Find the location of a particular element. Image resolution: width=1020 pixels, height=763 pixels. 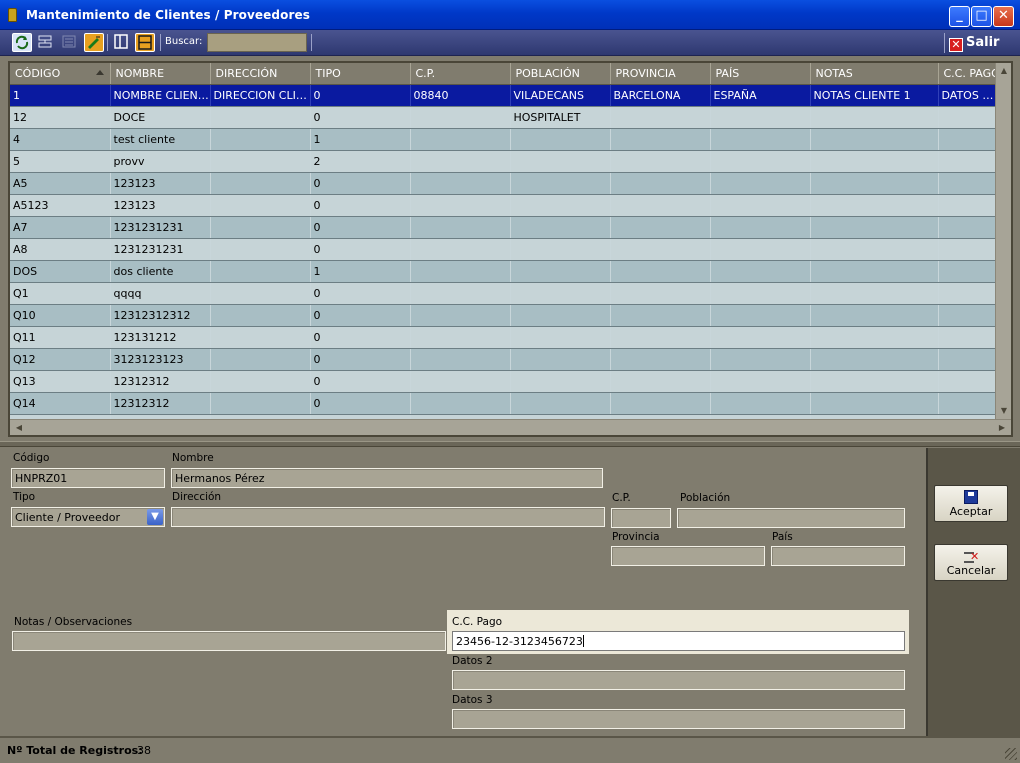

table-cell: 12312312 is located at coordinates (160, 381).